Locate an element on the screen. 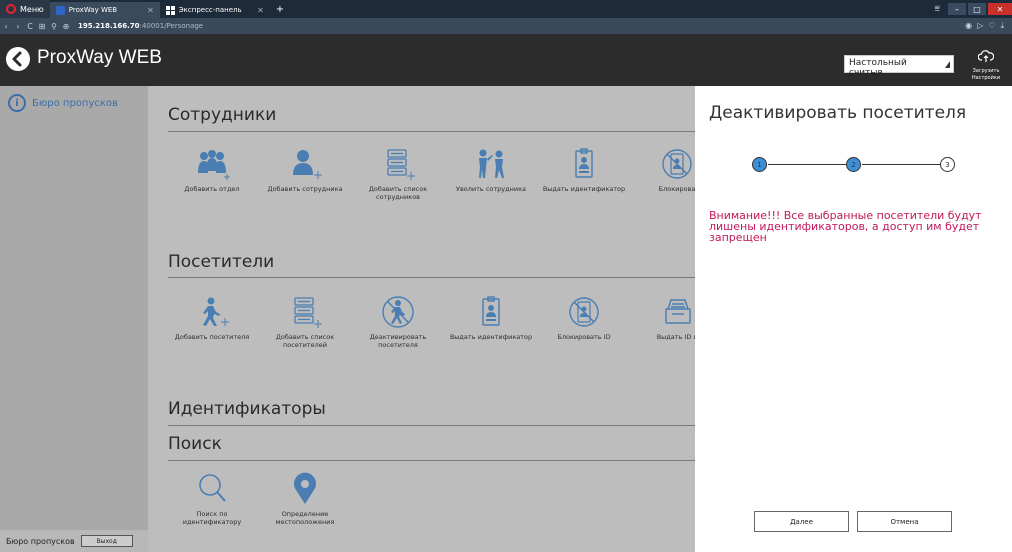 This screenshot has height=552, width=1012. tile-label: Поиск по идентификатору is located at coordinates (212, 518).